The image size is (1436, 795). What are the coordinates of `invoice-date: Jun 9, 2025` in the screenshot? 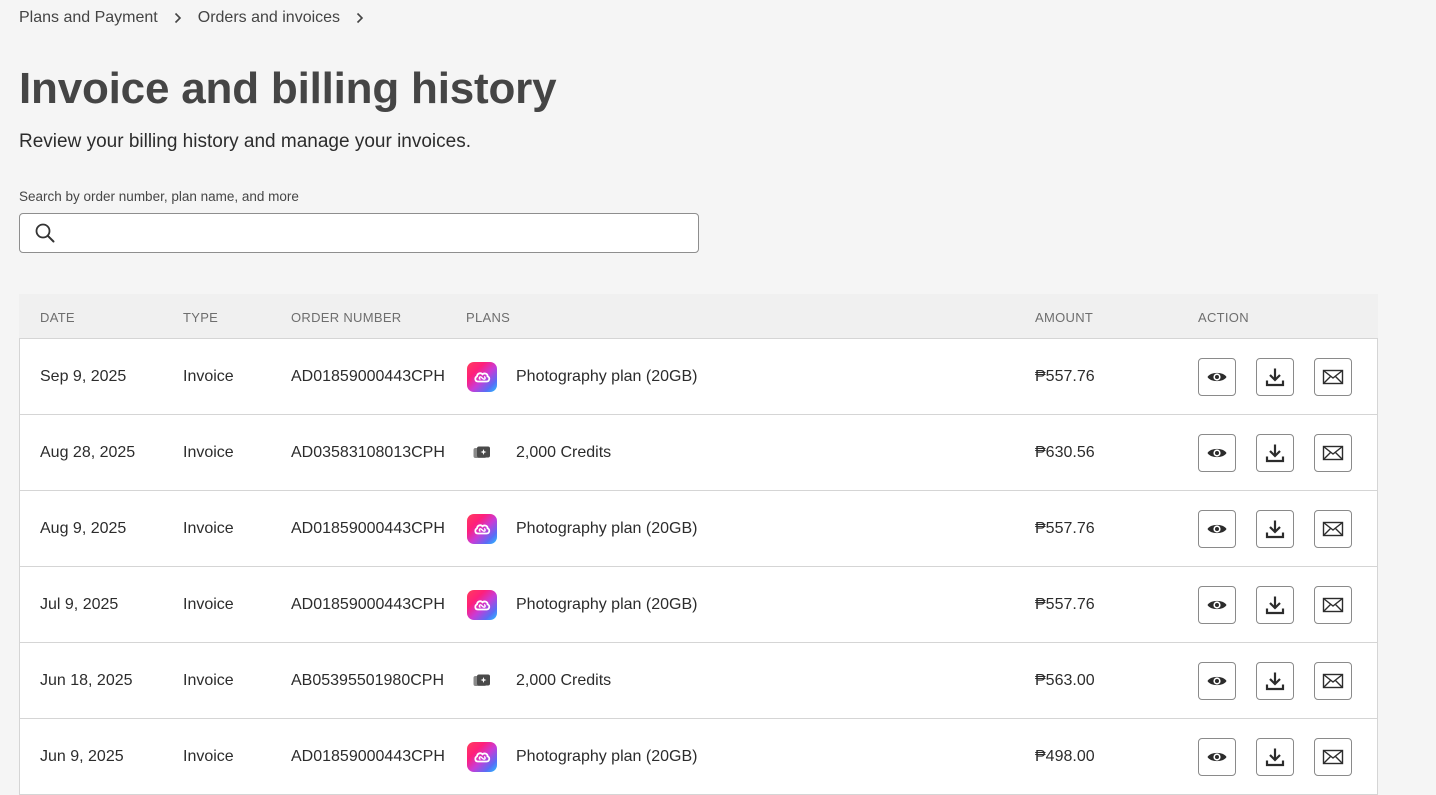 It's located at (82, 756).